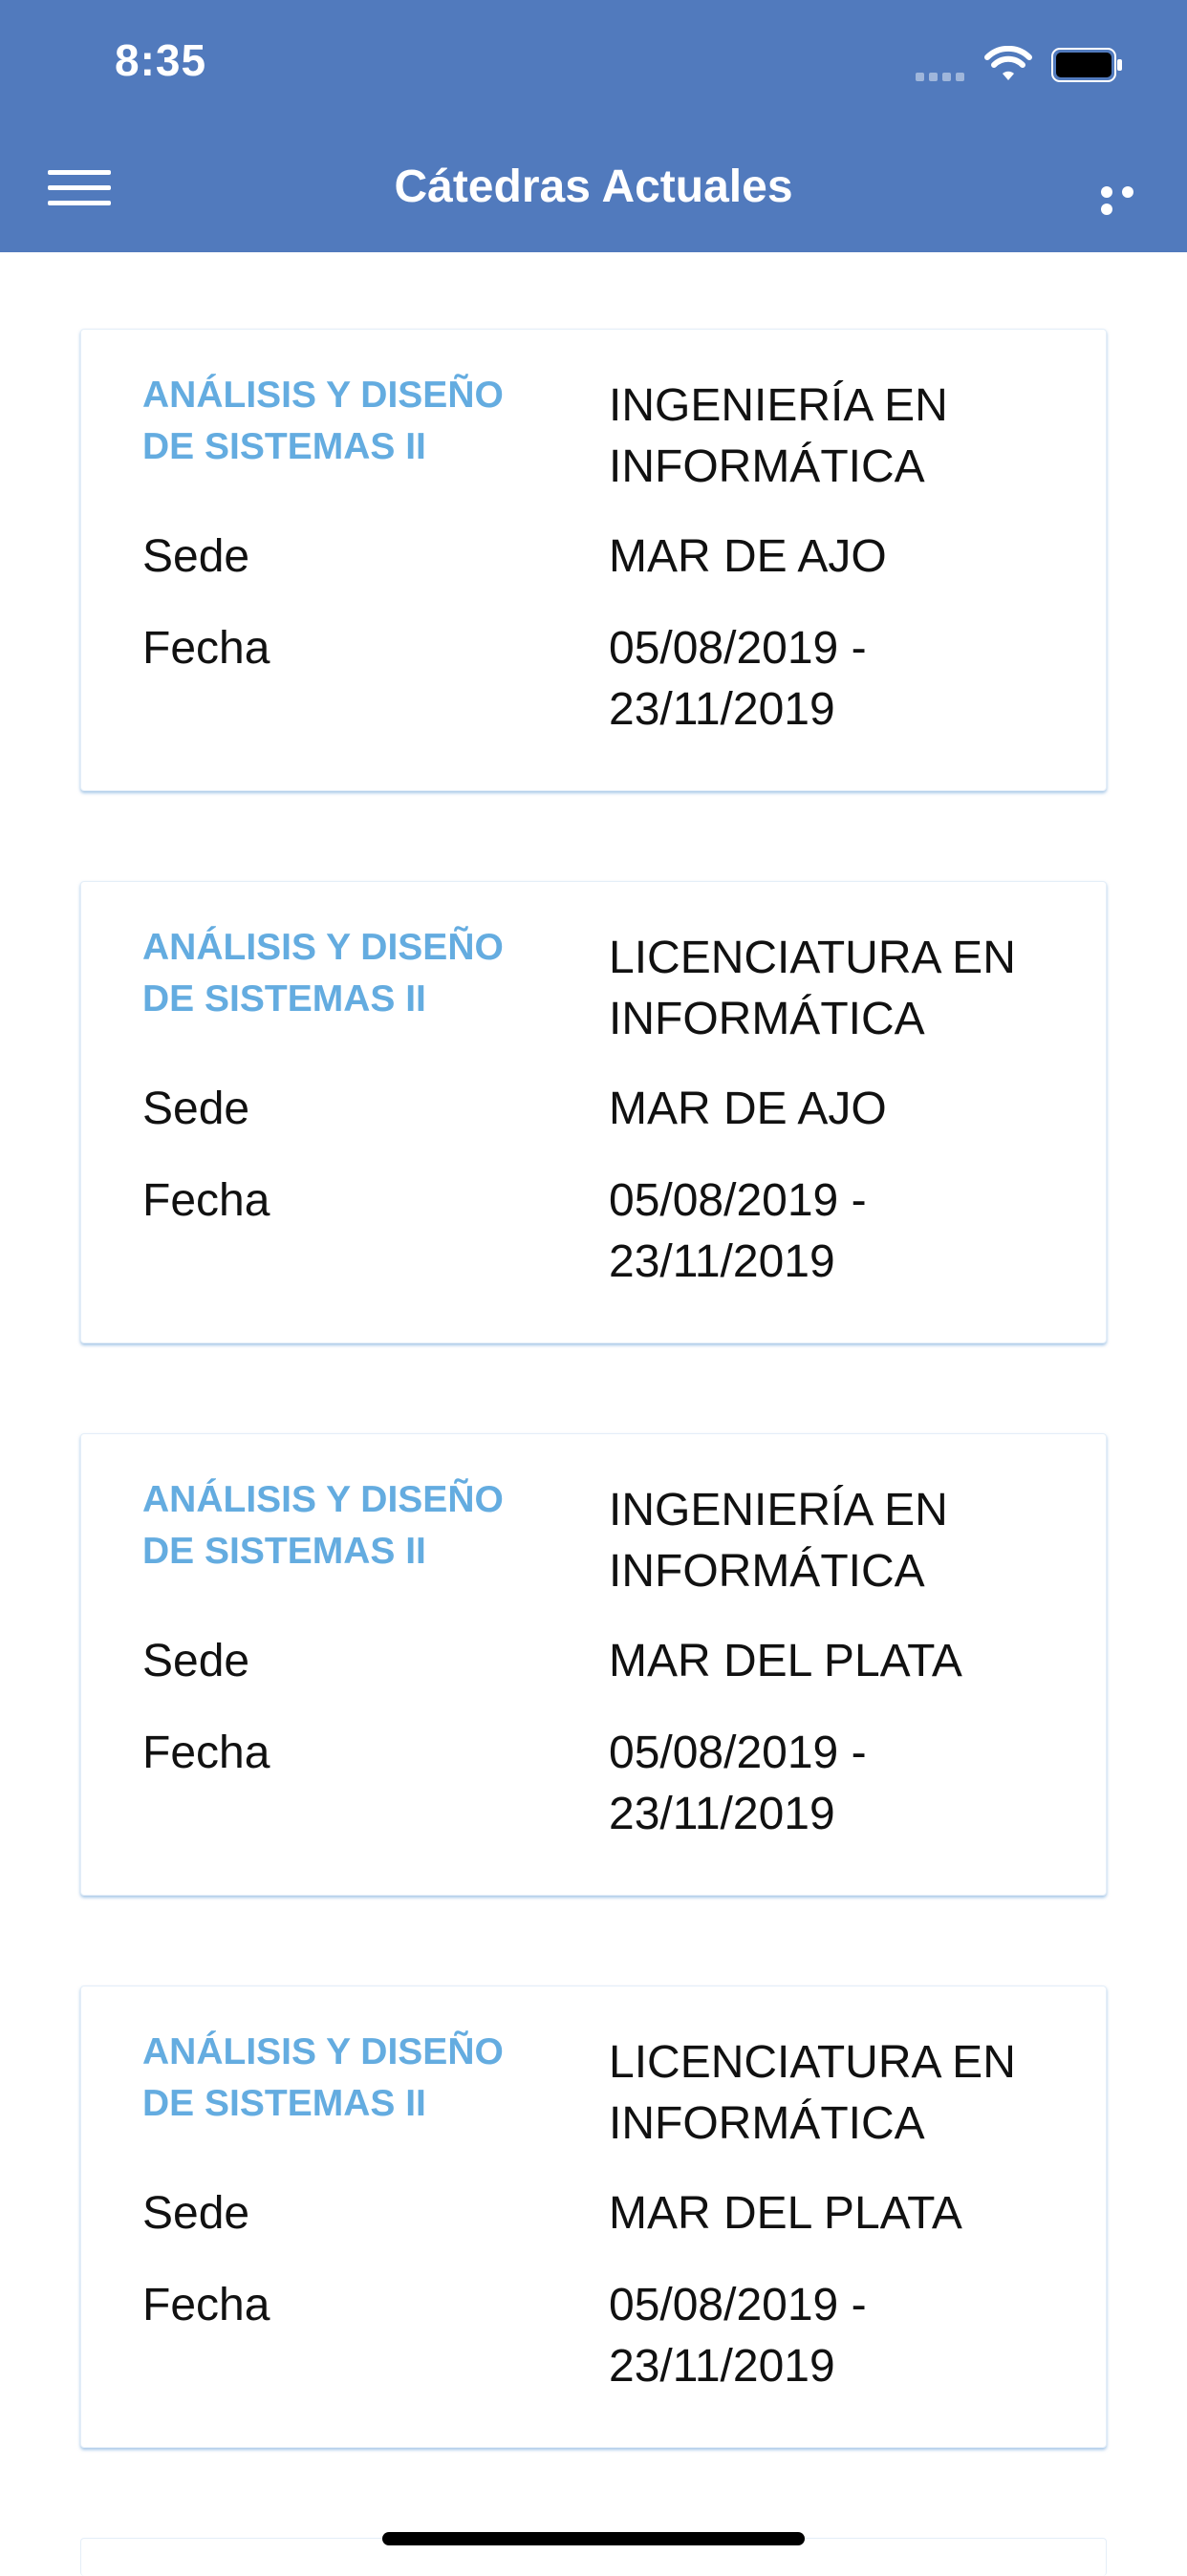  I want to click on status-time: 8:35, so click(161, 60).